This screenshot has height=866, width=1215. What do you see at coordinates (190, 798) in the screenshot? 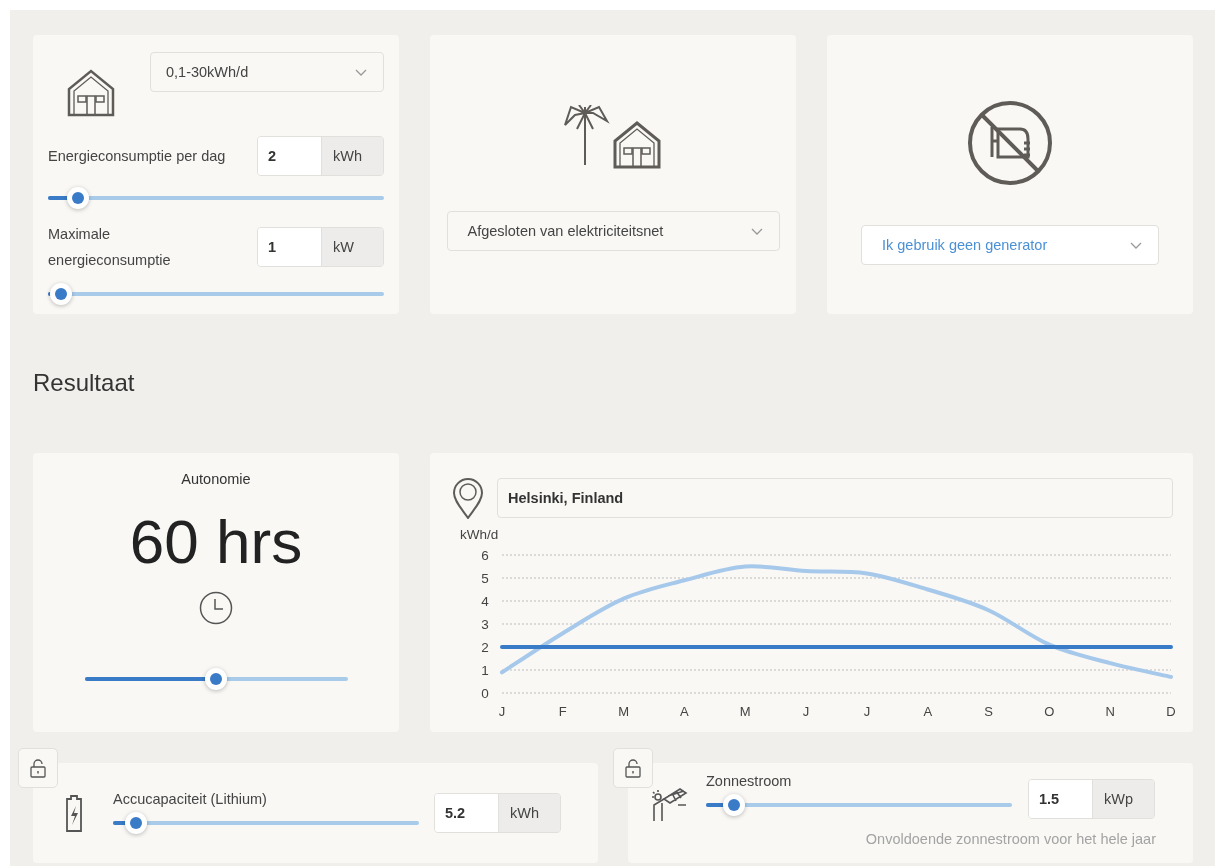
I see `field-label: Accucapaciteit (Lithium)` at bounding box center [190, 798].